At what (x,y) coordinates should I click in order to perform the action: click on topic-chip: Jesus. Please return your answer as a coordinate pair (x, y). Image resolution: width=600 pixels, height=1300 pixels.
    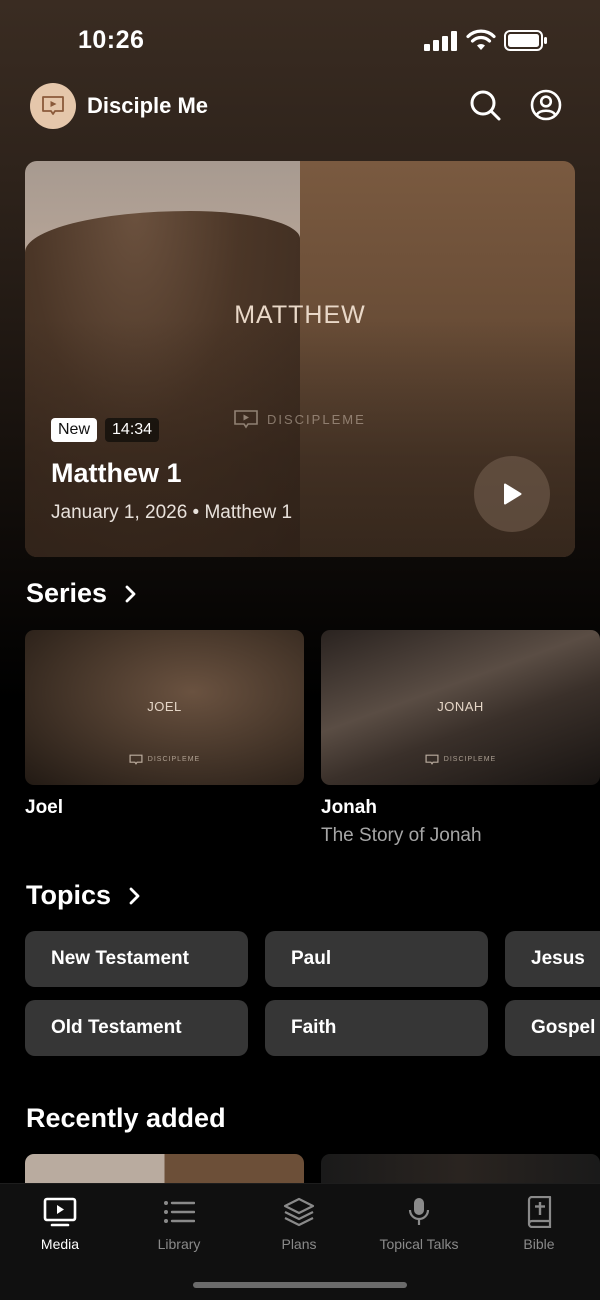
    Looking at the image, I should click on (552, 959).